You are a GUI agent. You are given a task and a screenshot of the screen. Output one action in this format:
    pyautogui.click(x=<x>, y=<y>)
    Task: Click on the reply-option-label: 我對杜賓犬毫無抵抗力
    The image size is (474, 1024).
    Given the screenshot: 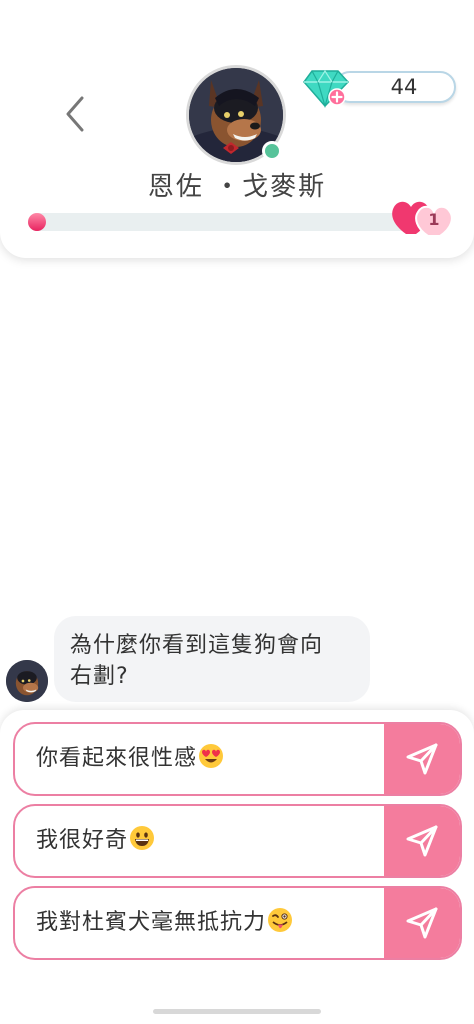 What is the action you would take?
    pyautogui.click(x=164, y=923)
    